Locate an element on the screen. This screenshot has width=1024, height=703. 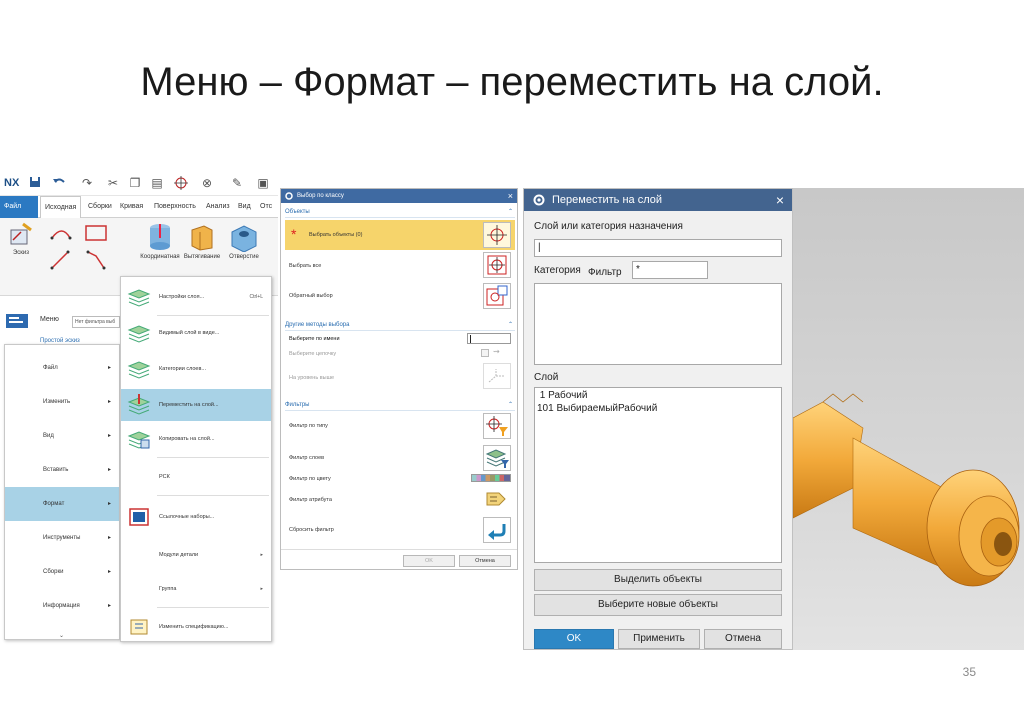
extrude-button: Вытягивание is located at coordinates (202, 241).